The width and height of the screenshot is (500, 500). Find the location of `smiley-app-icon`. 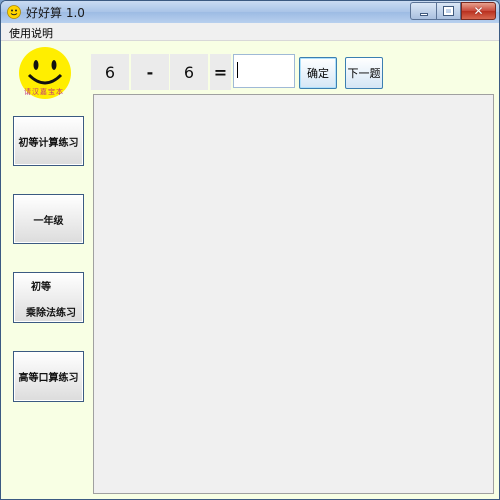

smiley-app-icon is located at coordinates (14, 12).